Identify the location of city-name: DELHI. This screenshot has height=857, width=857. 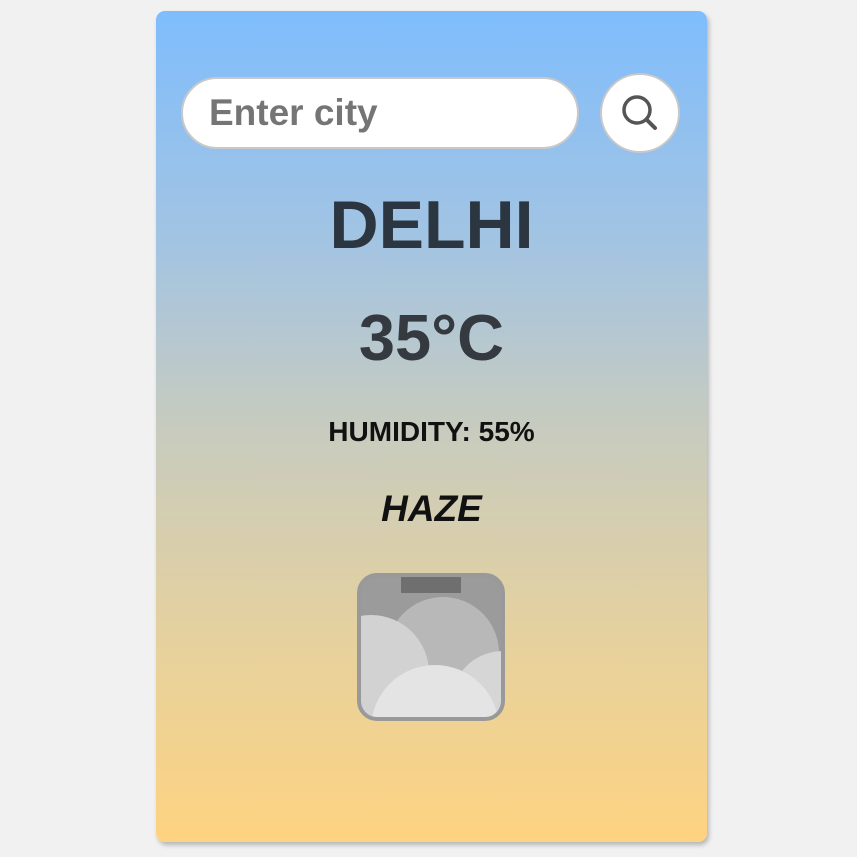
(431, 225).